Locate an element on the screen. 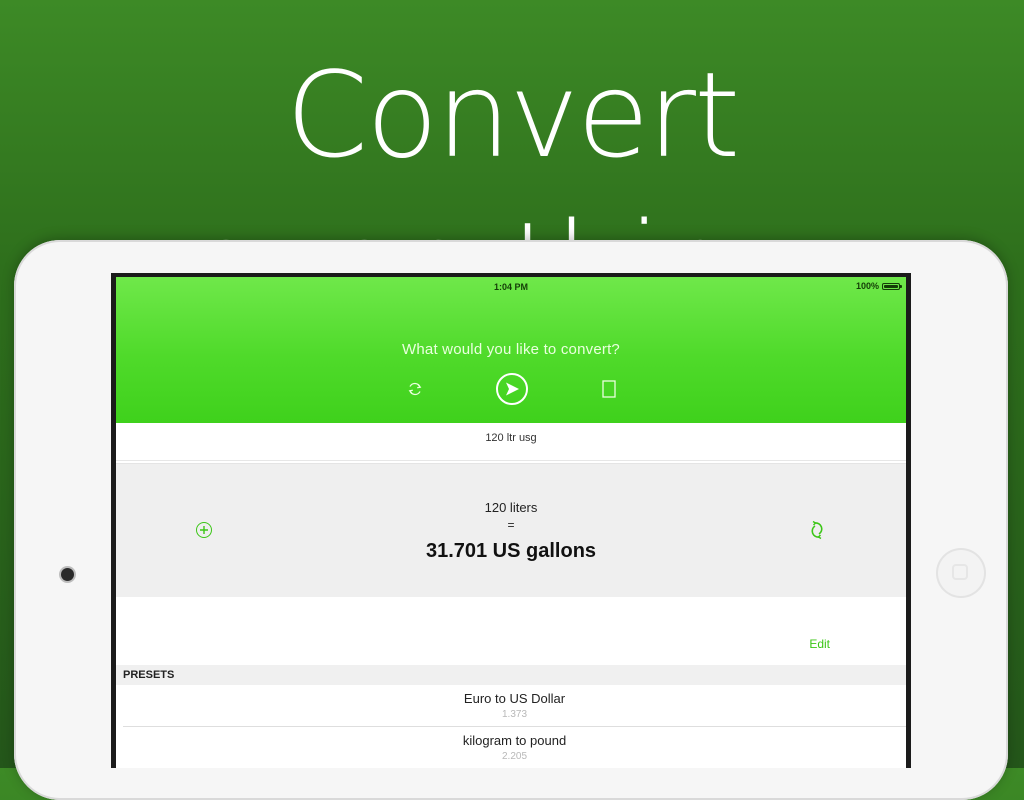 The height and width of the screenshot is (800, 1024). result-from: 120 liters is located at coordinates (511, 507).